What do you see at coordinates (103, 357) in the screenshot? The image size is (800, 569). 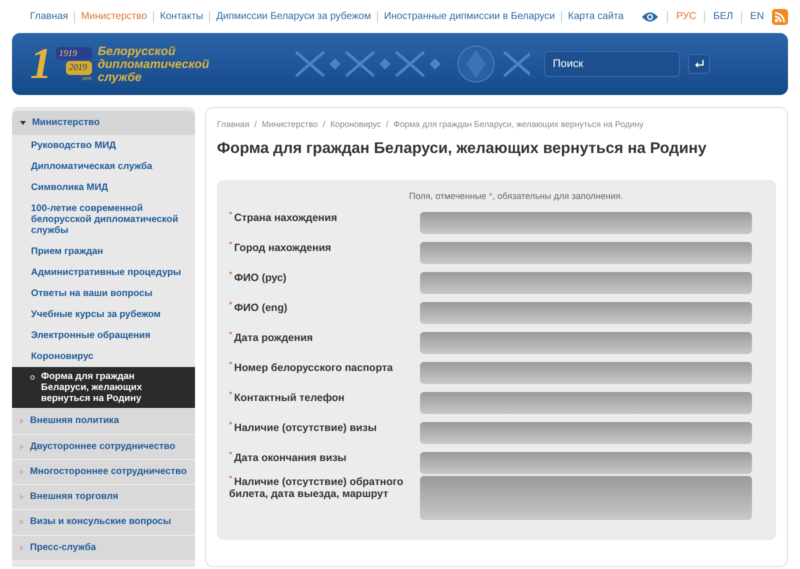 I see `sidebar-item: Короновирус` at bounding box center [103, 357].